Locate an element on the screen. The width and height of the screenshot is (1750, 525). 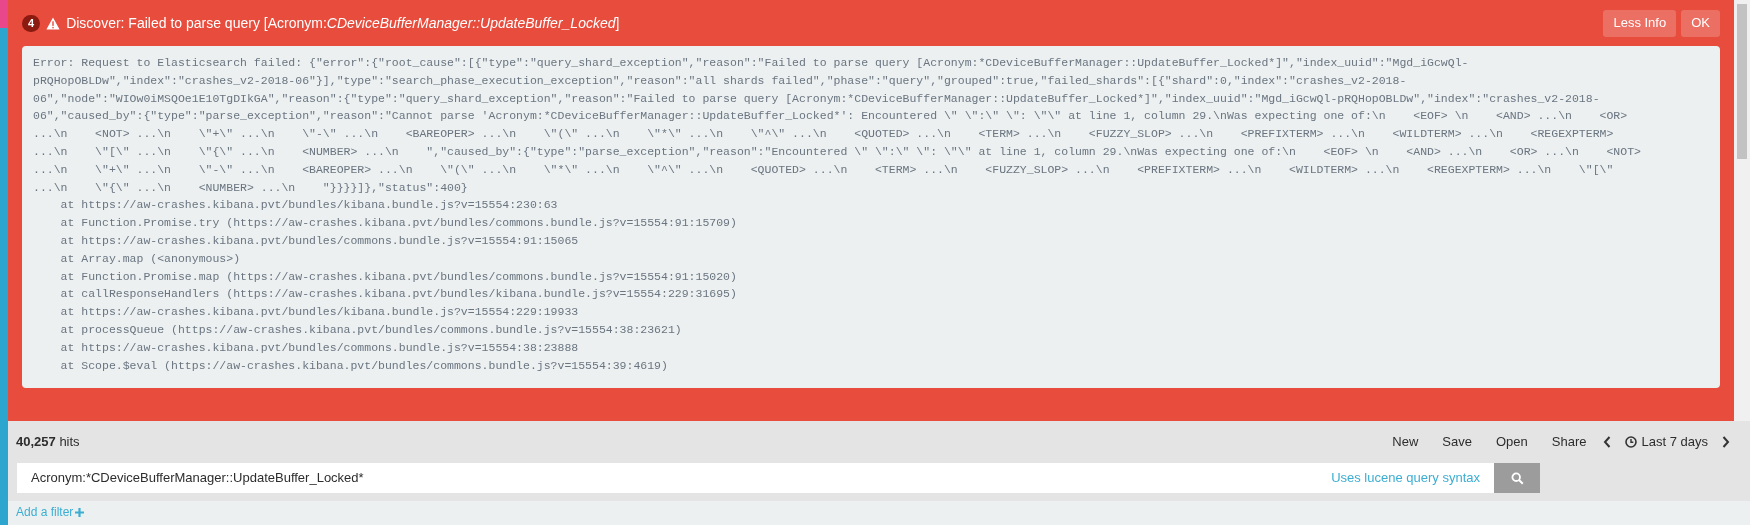
time-picker: Last 7 days is located at coordinates (1666, 442).